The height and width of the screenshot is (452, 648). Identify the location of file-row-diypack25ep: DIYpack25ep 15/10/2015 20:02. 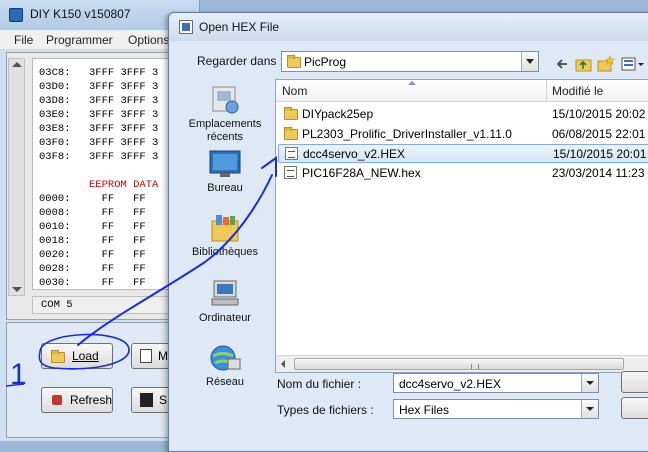
(463, 114).